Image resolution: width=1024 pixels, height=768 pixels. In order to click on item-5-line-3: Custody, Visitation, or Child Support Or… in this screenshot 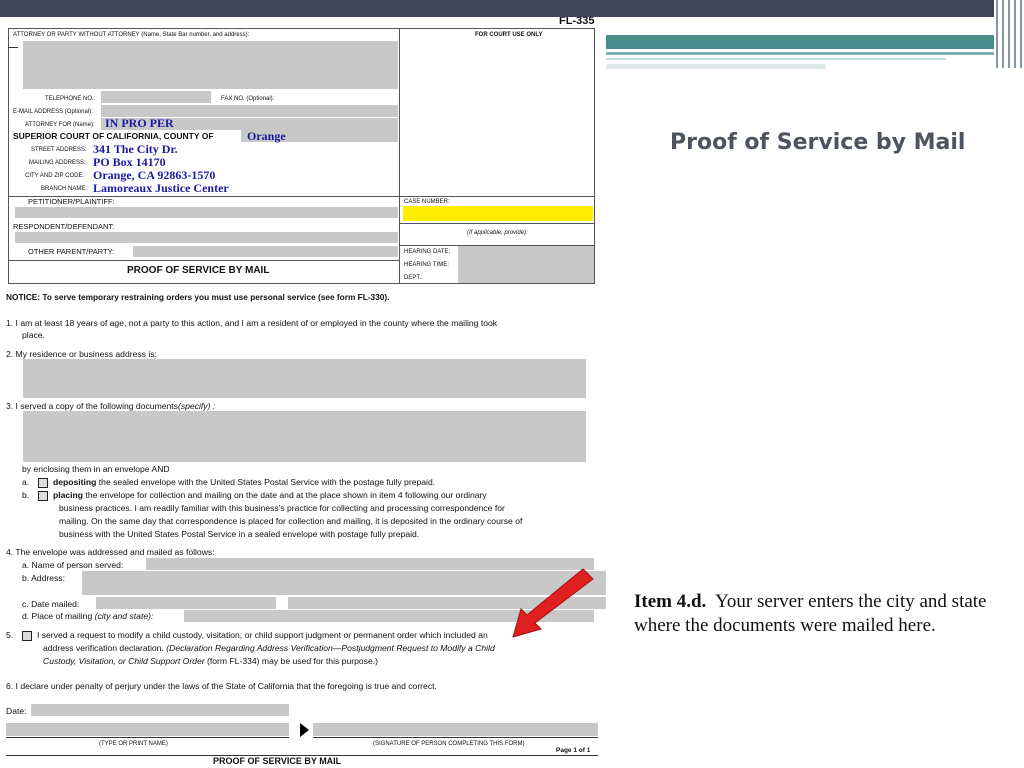, I will do `click(210, 661)`.